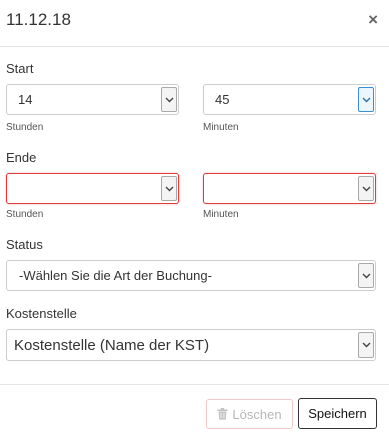 This screenshot has width=389, height=442. What do you see at coordinates (92, 99) in the screenshot?
I see `start-hours-select: 14` at bounding box center [92, 99].